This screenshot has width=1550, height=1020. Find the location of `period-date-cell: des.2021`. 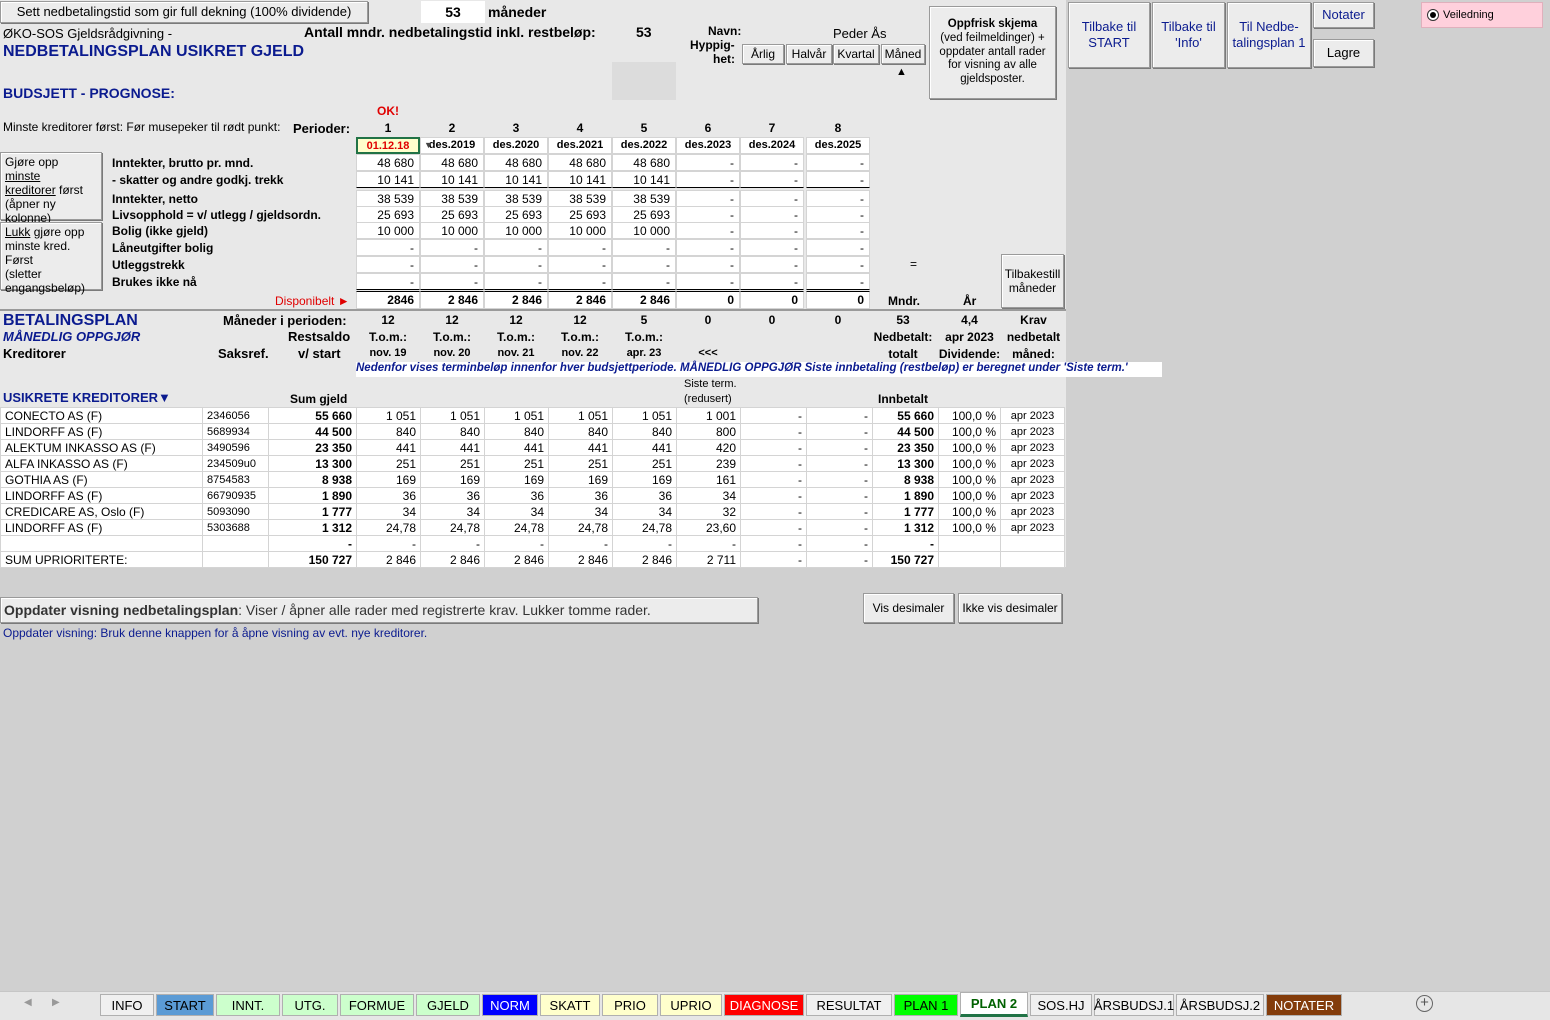

period-date-cell: des.2021 is located at coordinates (580, 145).